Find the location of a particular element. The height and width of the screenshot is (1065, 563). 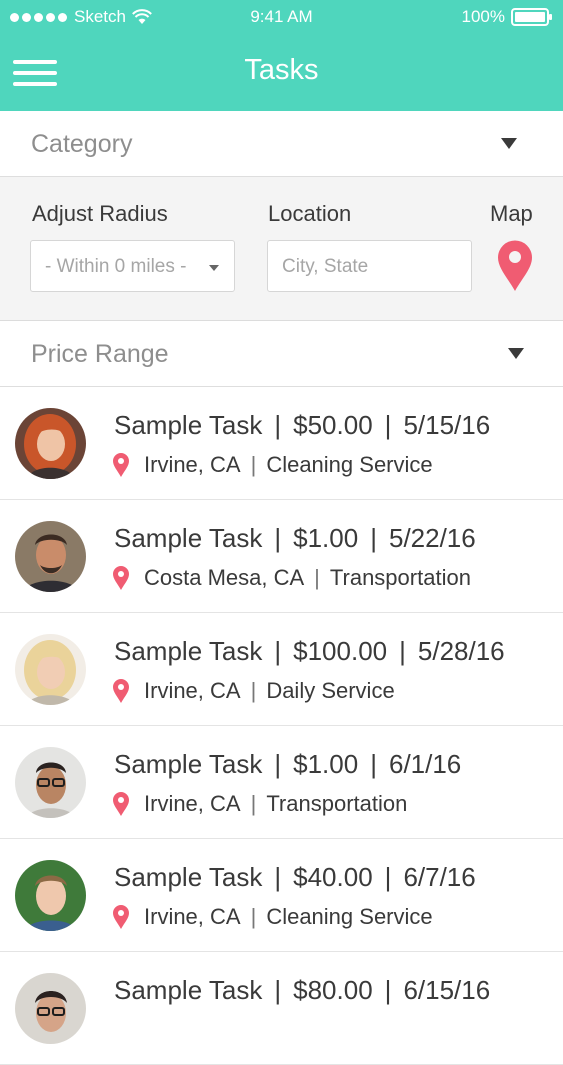

map-label: Map is located at coordinates (511, 213).